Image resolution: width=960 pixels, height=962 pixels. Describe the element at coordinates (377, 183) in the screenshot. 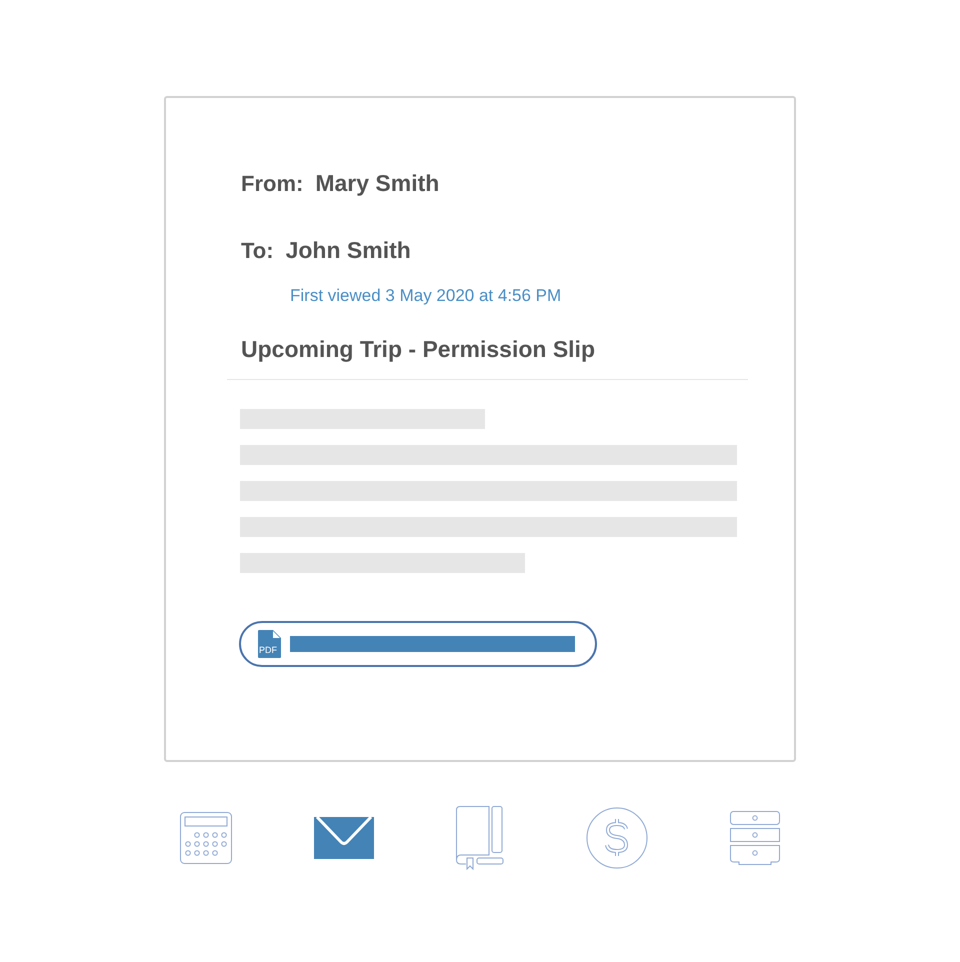

I see `sender-name: Mary Smith` at that location.